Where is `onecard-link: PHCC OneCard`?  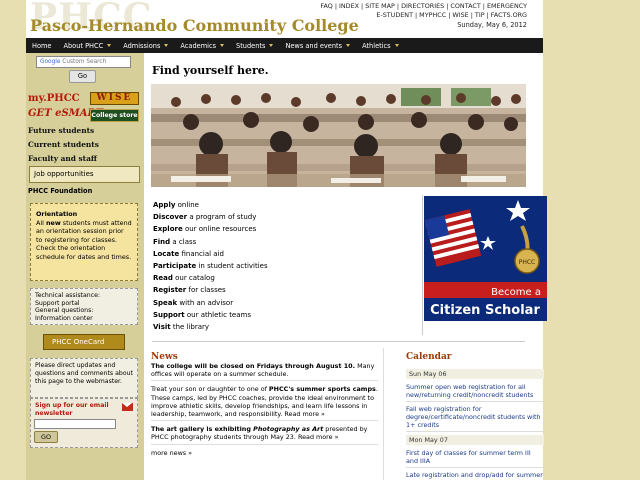 onecard-link: PHCC OneCard is located at coordinates (84, 342).